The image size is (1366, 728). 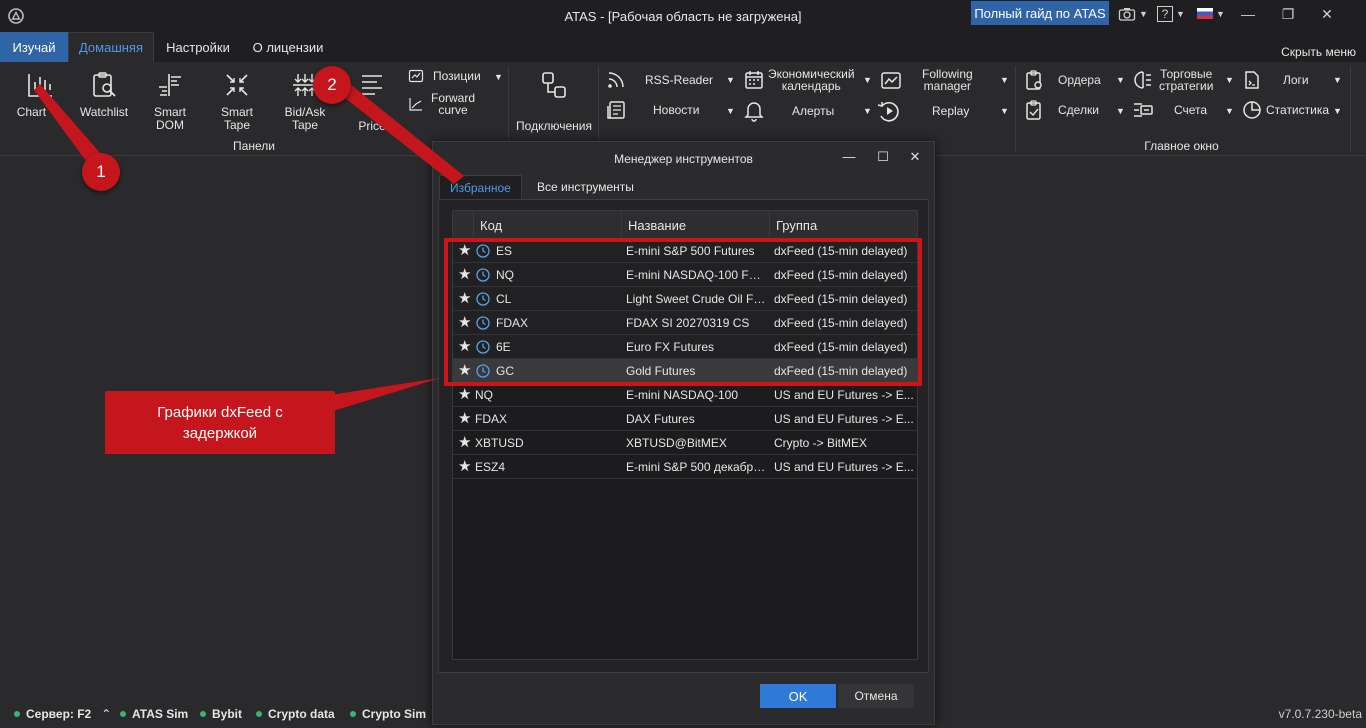 I want to click on forward-curve-button: Forward curve, so click(x=441, y=104).